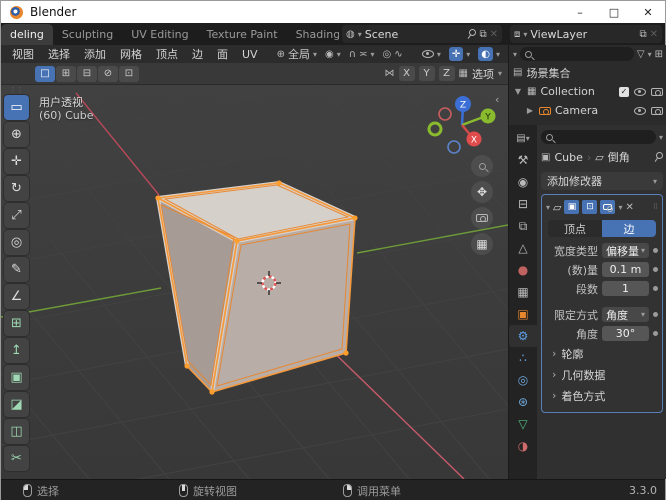 The image size is (666, 500). I want to click on new-collection-icon: ⊞, so click(659, 54).